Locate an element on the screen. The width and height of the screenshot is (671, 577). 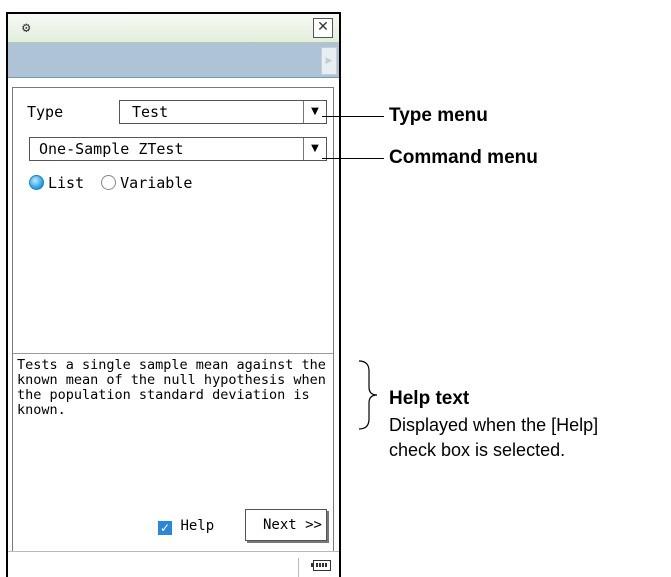
toolbar-scroll-arrow: ▶ is located at coordinates (329, 61).